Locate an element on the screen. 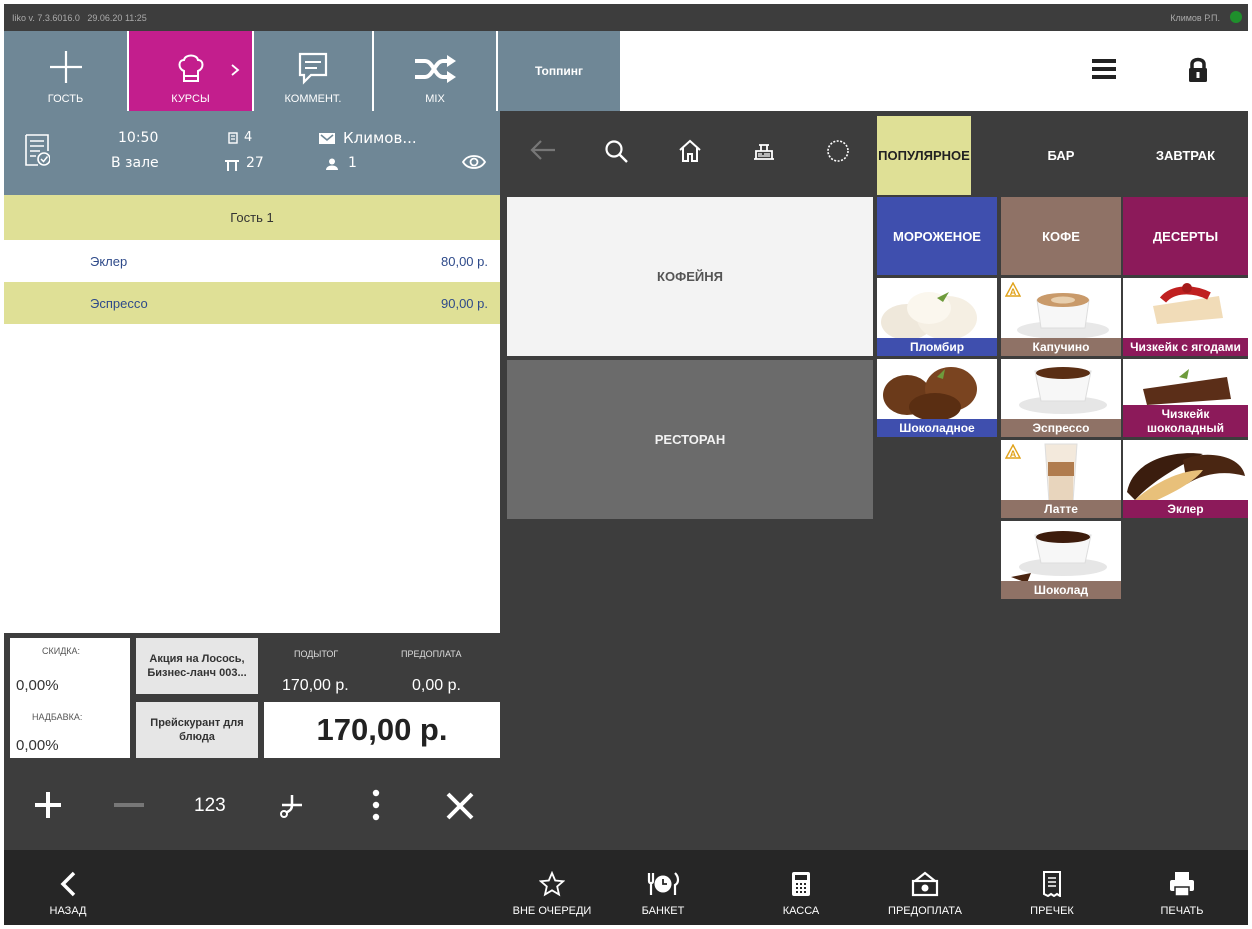  category-icecream: МОРОЖЕНОЕ is located at coordinates (937, 236).